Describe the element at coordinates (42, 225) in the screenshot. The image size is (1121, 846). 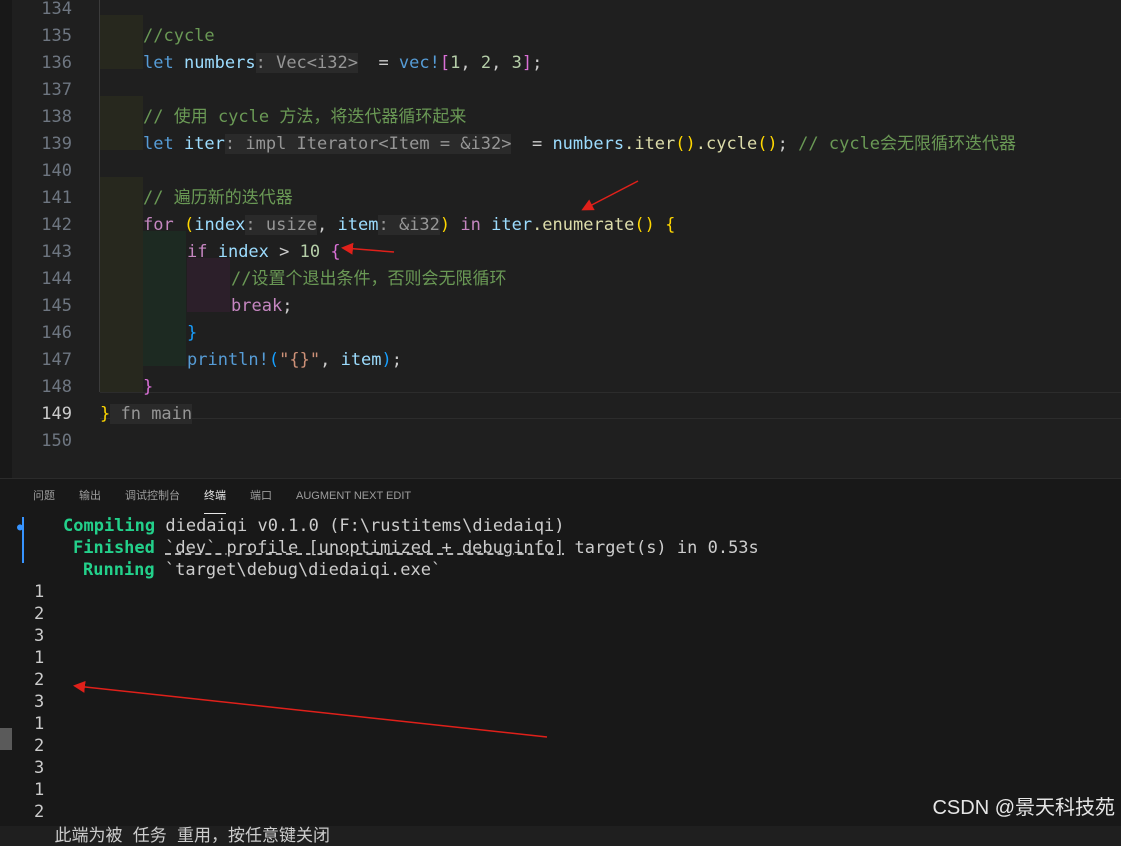
I see `line-number: 142` at that location.